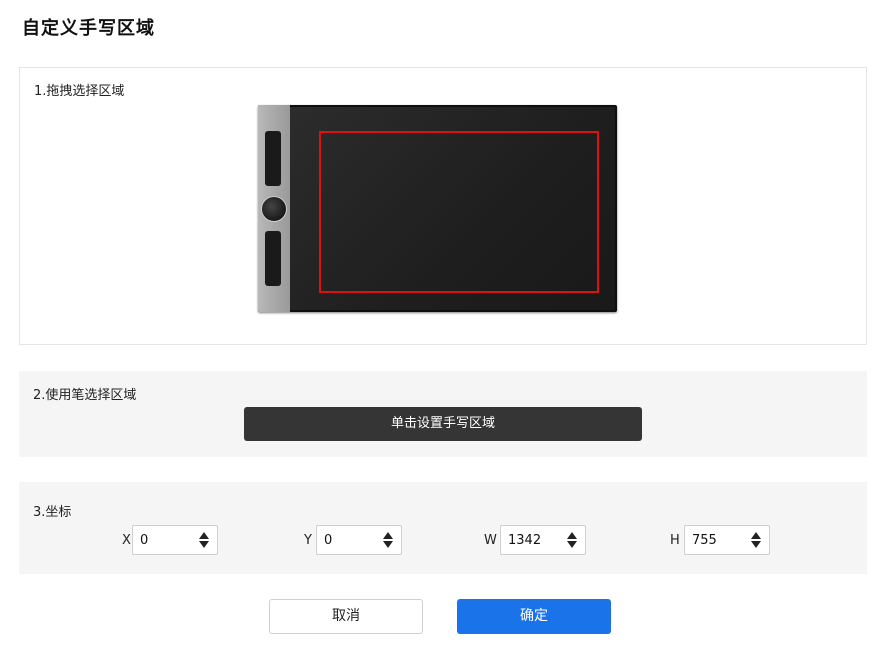 This screenshot has width=890, height=646. I want to click on y-label: Y, so click(308, 540).